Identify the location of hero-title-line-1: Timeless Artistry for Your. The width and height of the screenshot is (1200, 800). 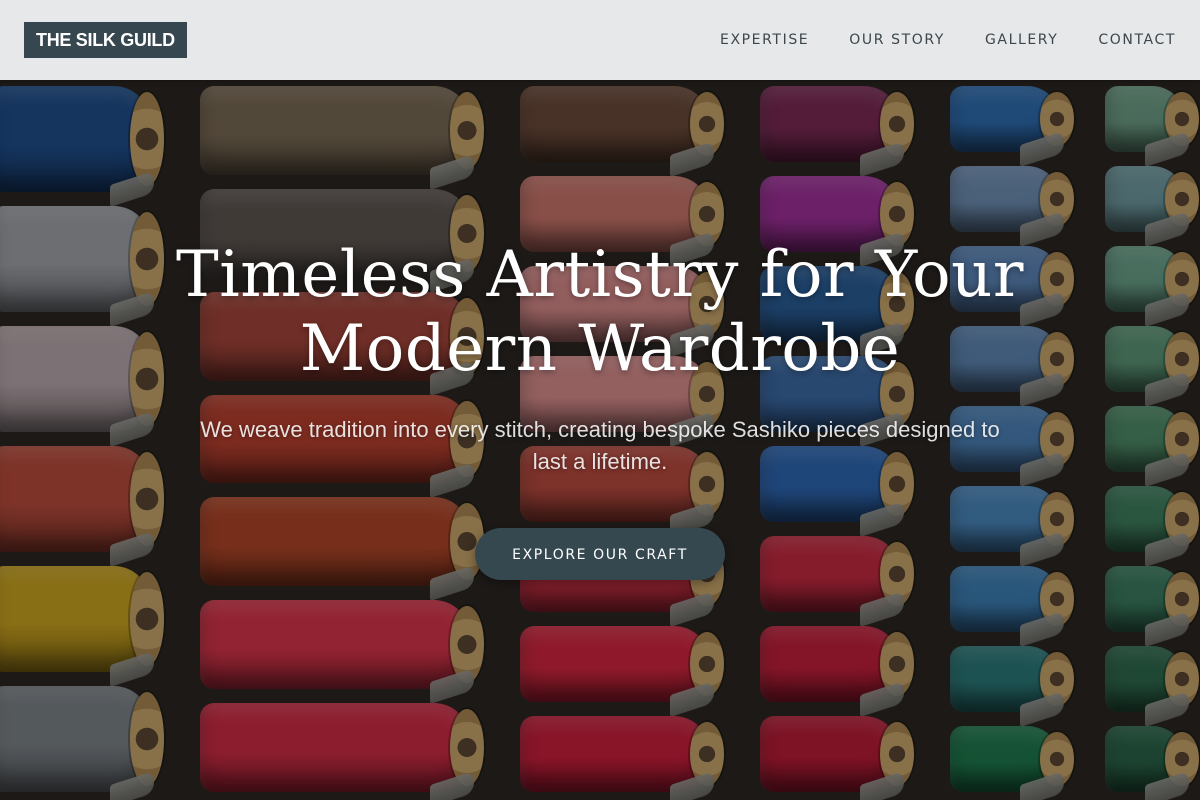
(600, 275).